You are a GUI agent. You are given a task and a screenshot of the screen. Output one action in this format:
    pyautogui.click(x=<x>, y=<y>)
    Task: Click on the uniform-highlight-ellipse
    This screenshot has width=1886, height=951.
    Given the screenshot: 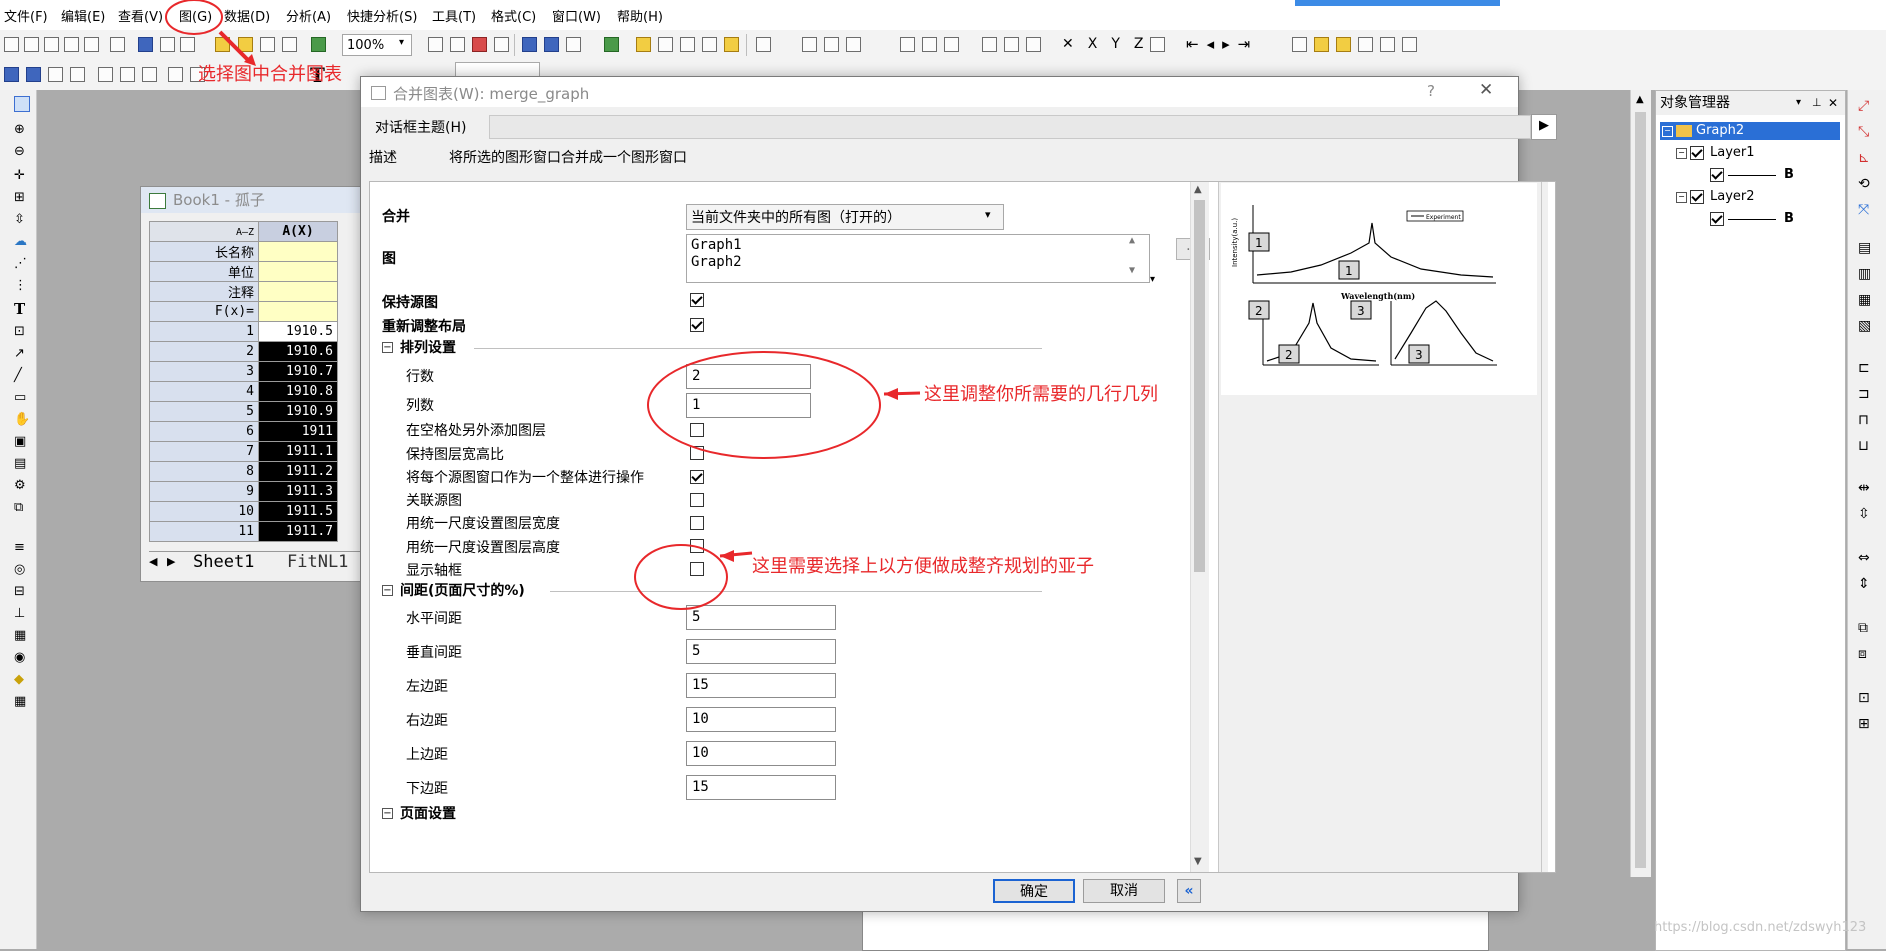 What is the action you would take?
    pyautogui.click(x=681, y=577)
    